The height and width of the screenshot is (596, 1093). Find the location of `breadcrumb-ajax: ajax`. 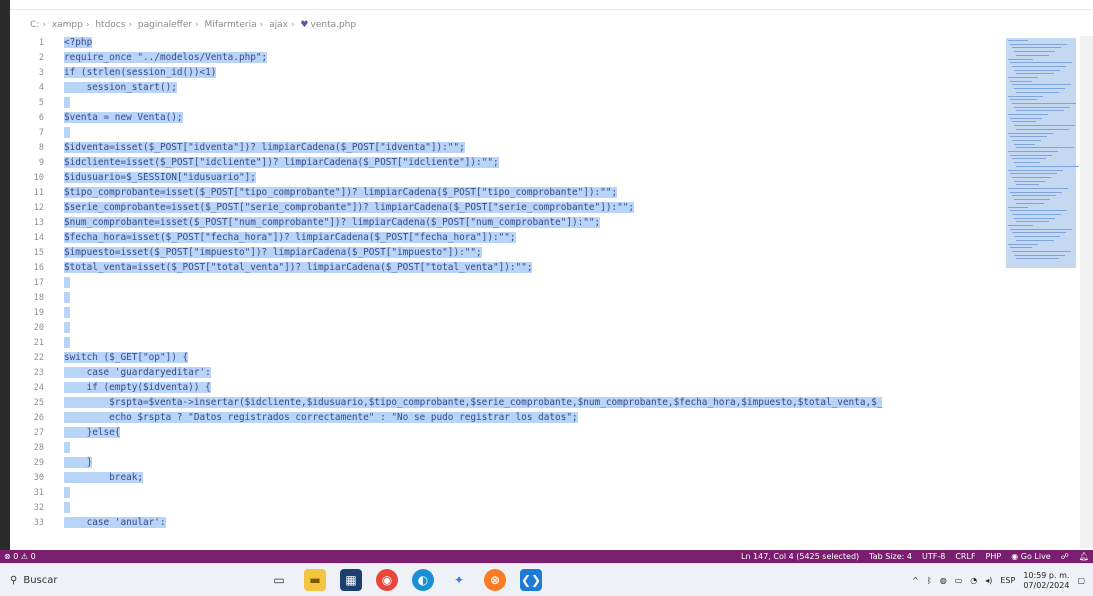

breadcrumb-ajax: ajax is located at coordinates (278, 25).